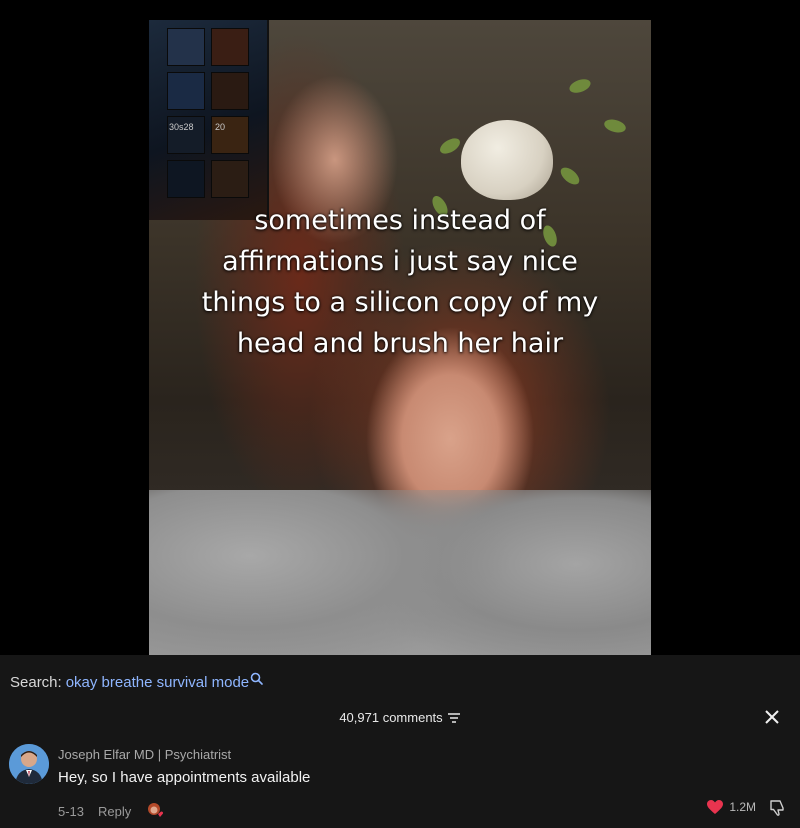 The height and width of the screenshot is (828, 800). What do you see at coordinates (507, 160) in the screenshot?
I see `hanging-plant` at bounding box center [507, 160].